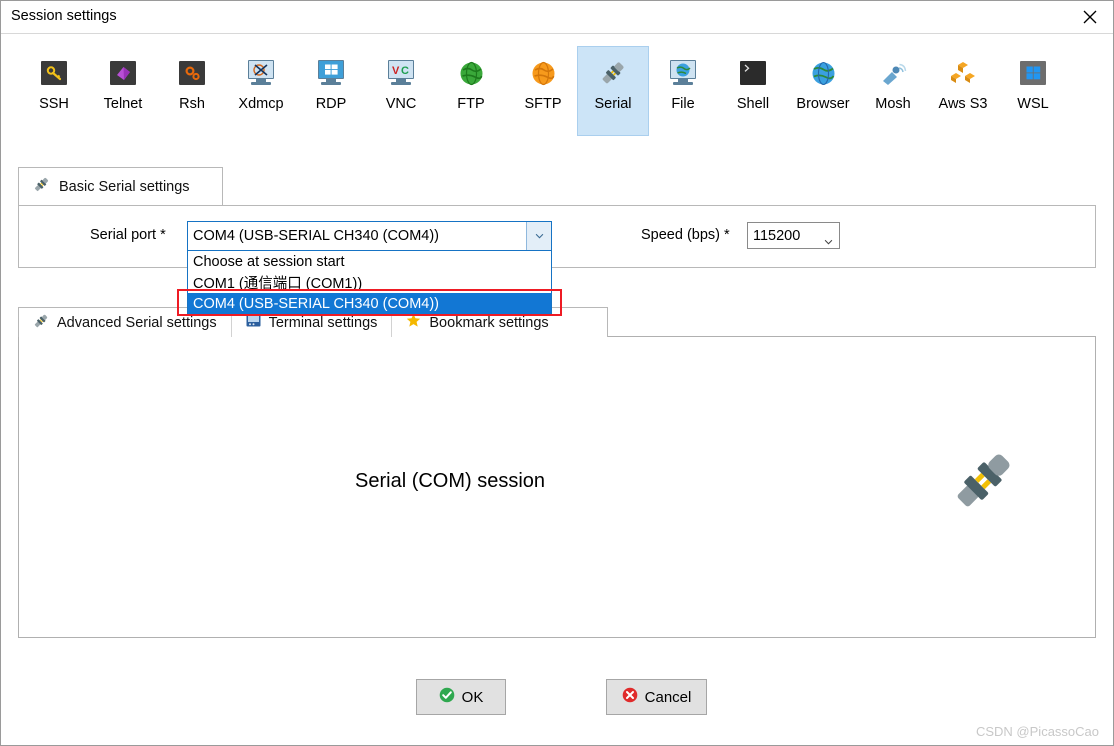  Describe the element at coordinates (543, 104) in the screenshot. I see `session-type-label: SFTP` at that location.